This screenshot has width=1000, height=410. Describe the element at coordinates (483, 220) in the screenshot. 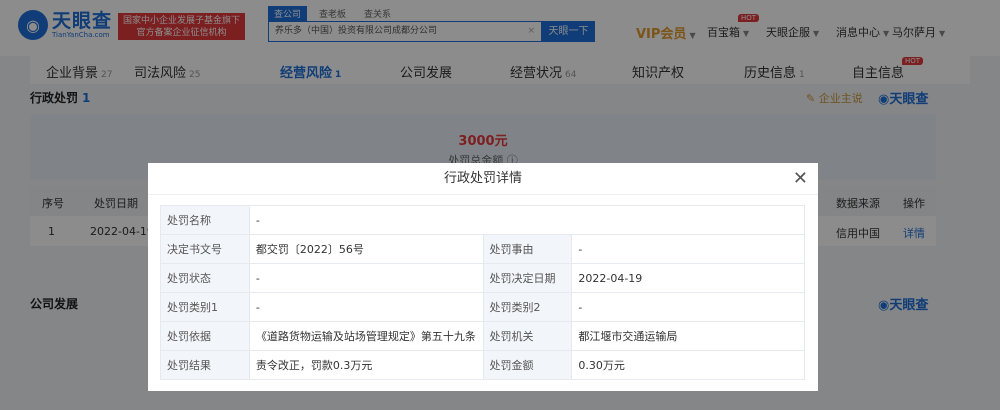

I see `detail-row: 处罚名称 -` at that location.